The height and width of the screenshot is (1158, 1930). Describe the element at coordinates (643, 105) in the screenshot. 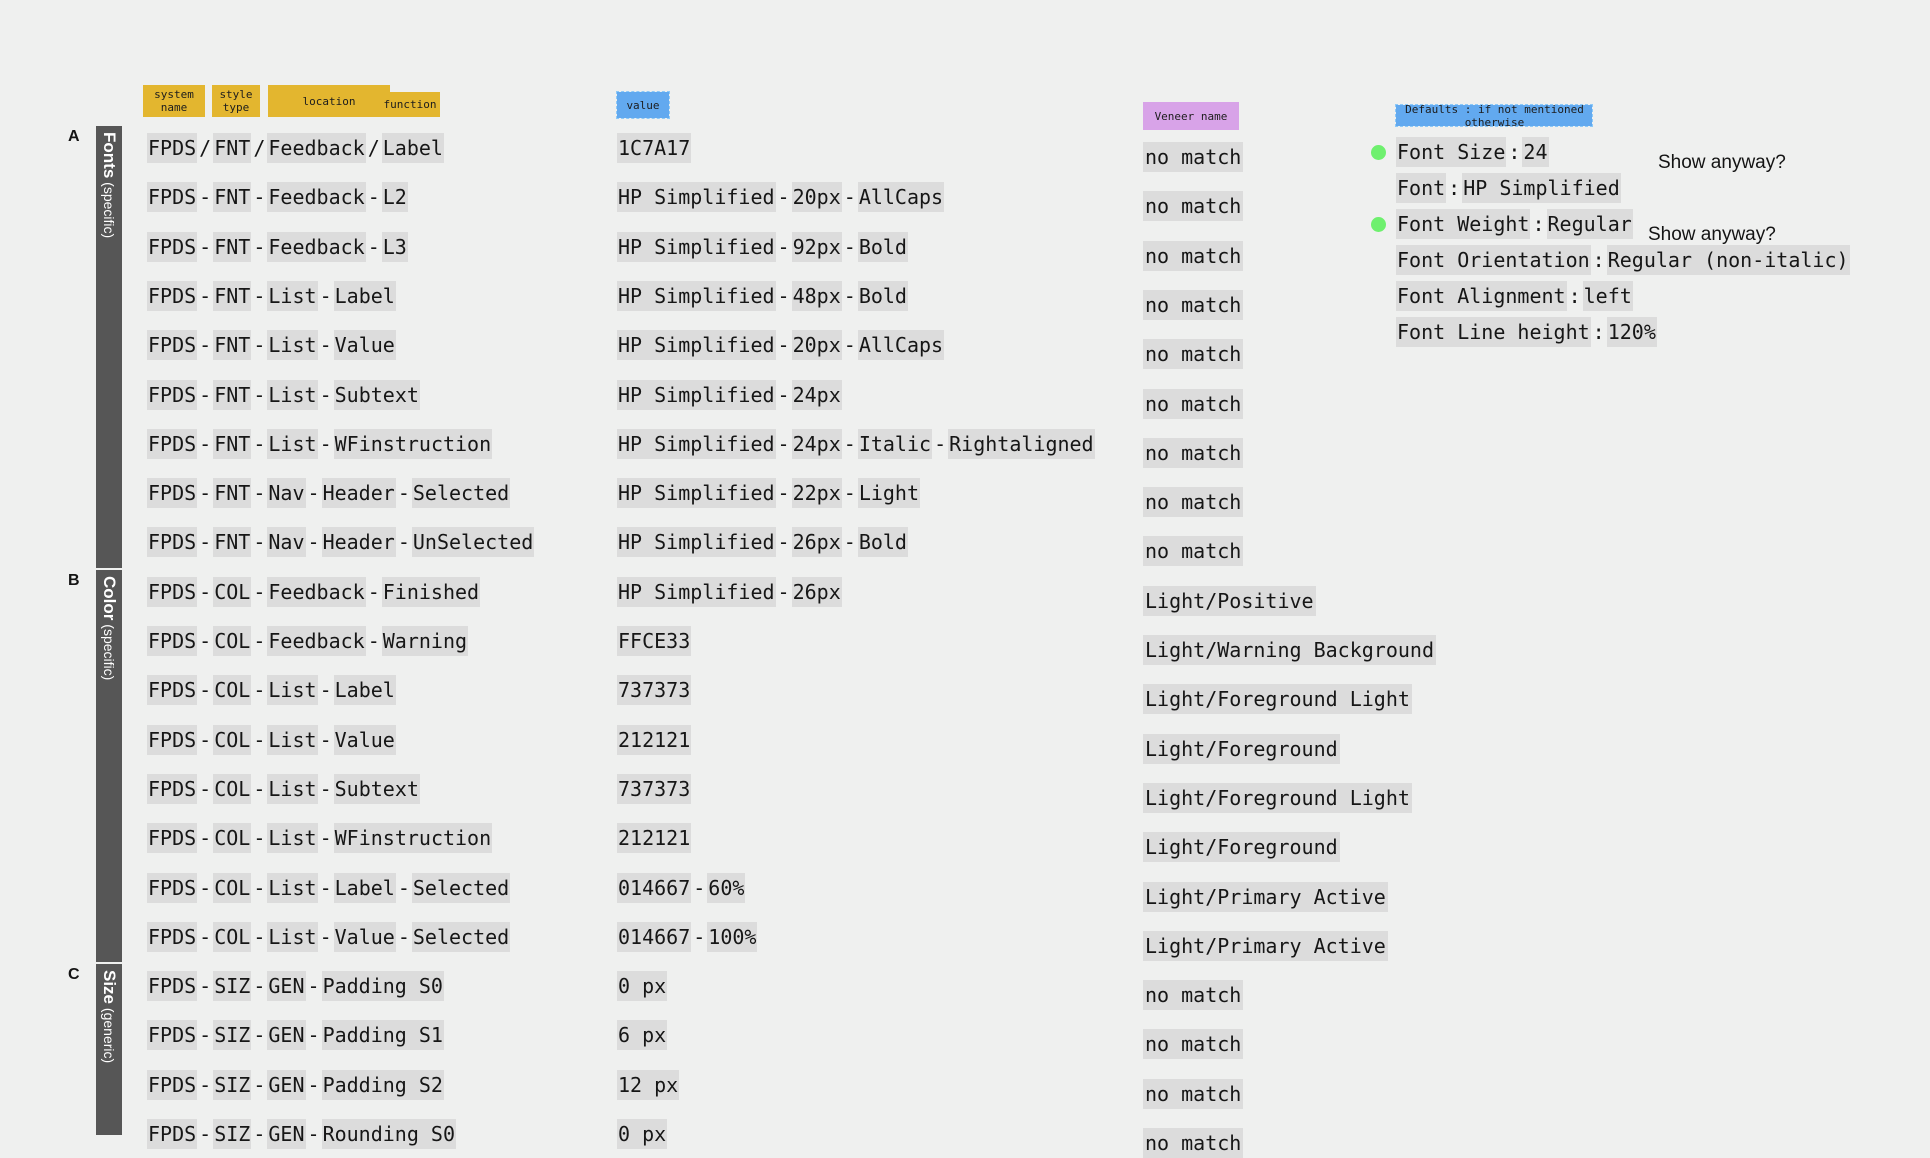

I see `header-tag-value: value` at that location.